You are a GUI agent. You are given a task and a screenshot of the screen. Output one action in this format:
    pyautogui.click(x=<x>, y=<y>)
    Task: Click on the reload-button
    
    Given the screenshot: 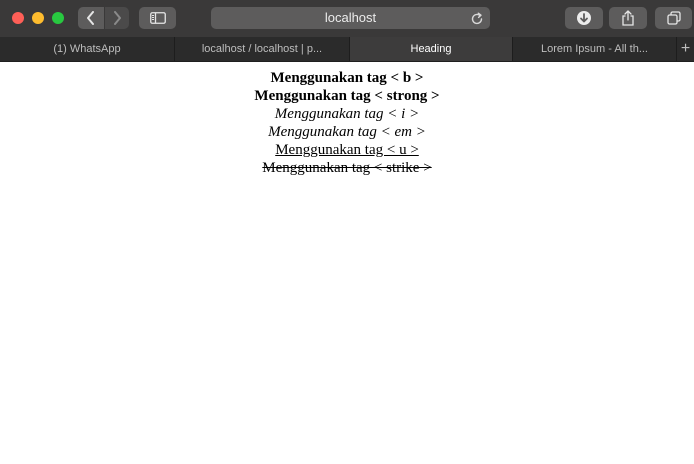 What is the action you would take?
    pyautogui.click(x=477, y=22)
    